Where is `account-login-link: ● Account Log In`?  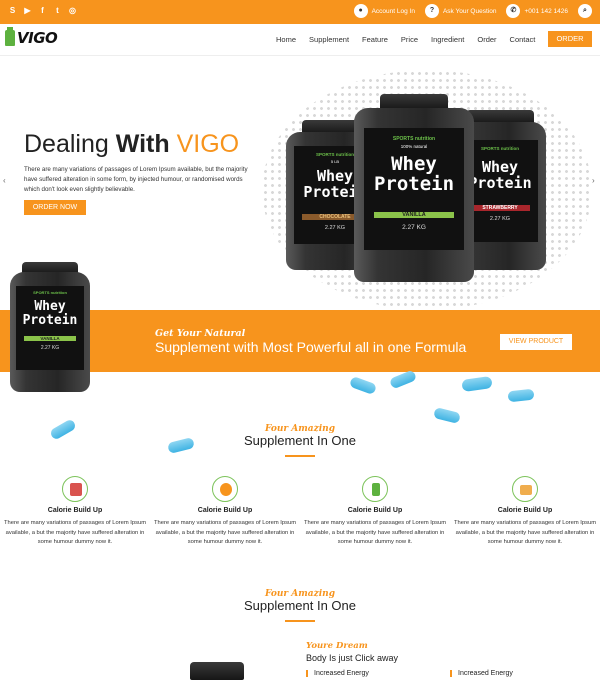 account-login-link: ● Account Log In is located at coordinates (384, 11).